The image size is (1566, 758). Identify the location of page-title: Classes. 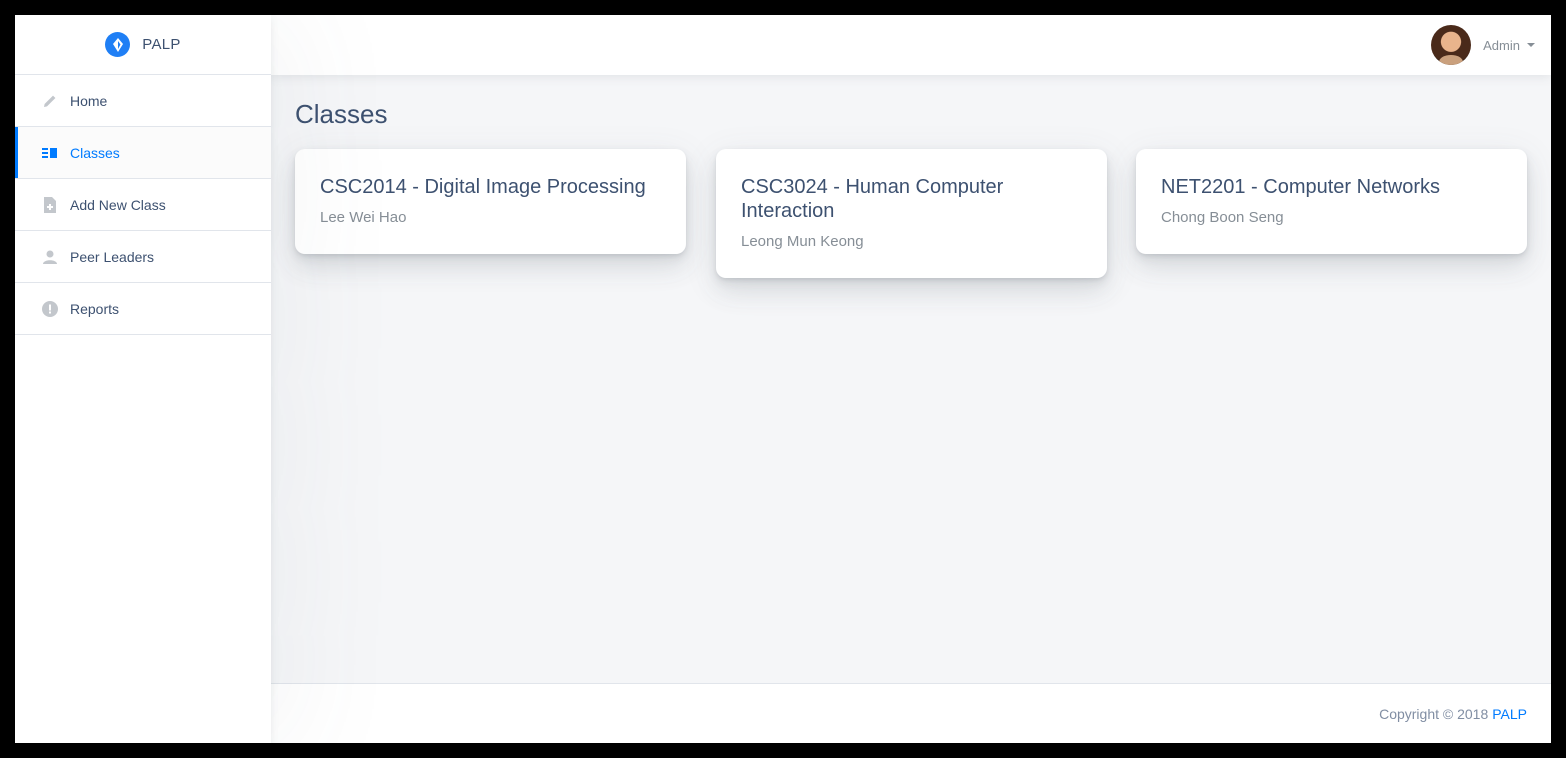
(341, 114).